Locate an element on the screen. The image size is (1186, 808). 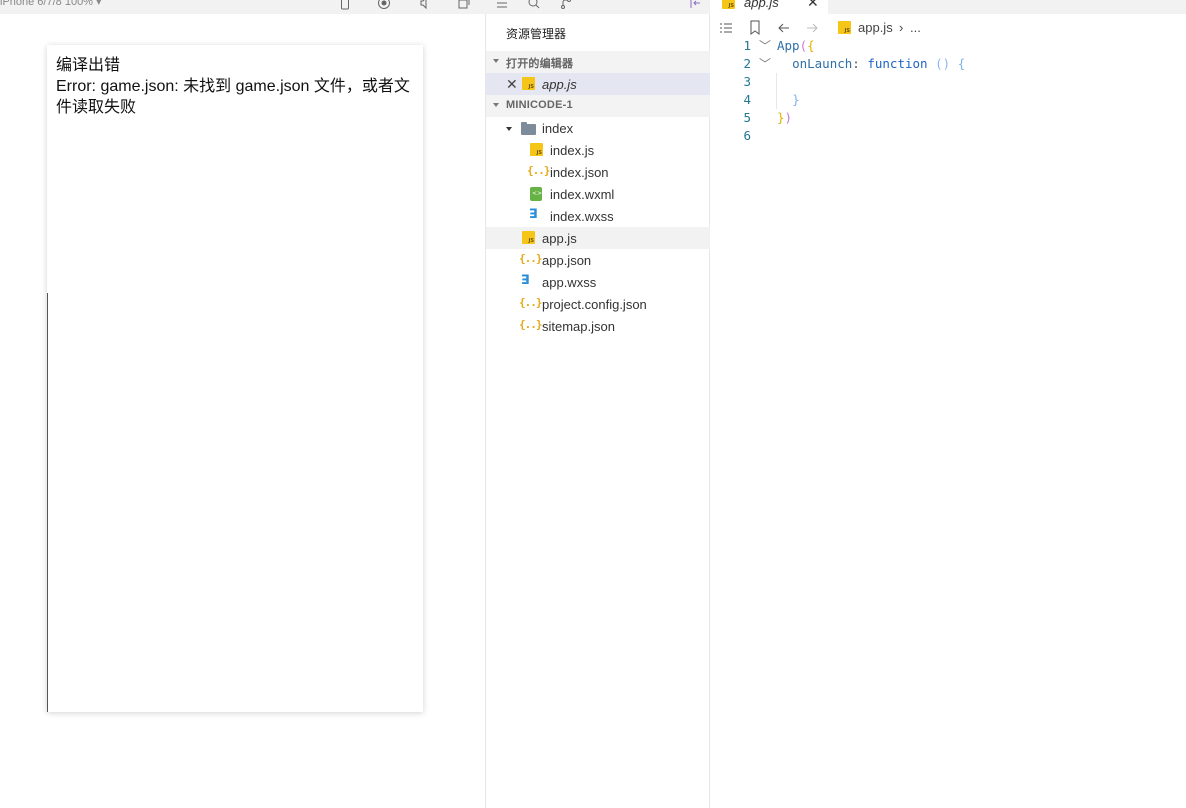
tree-file-app-js: app.js is located at coordinates (598, 238).